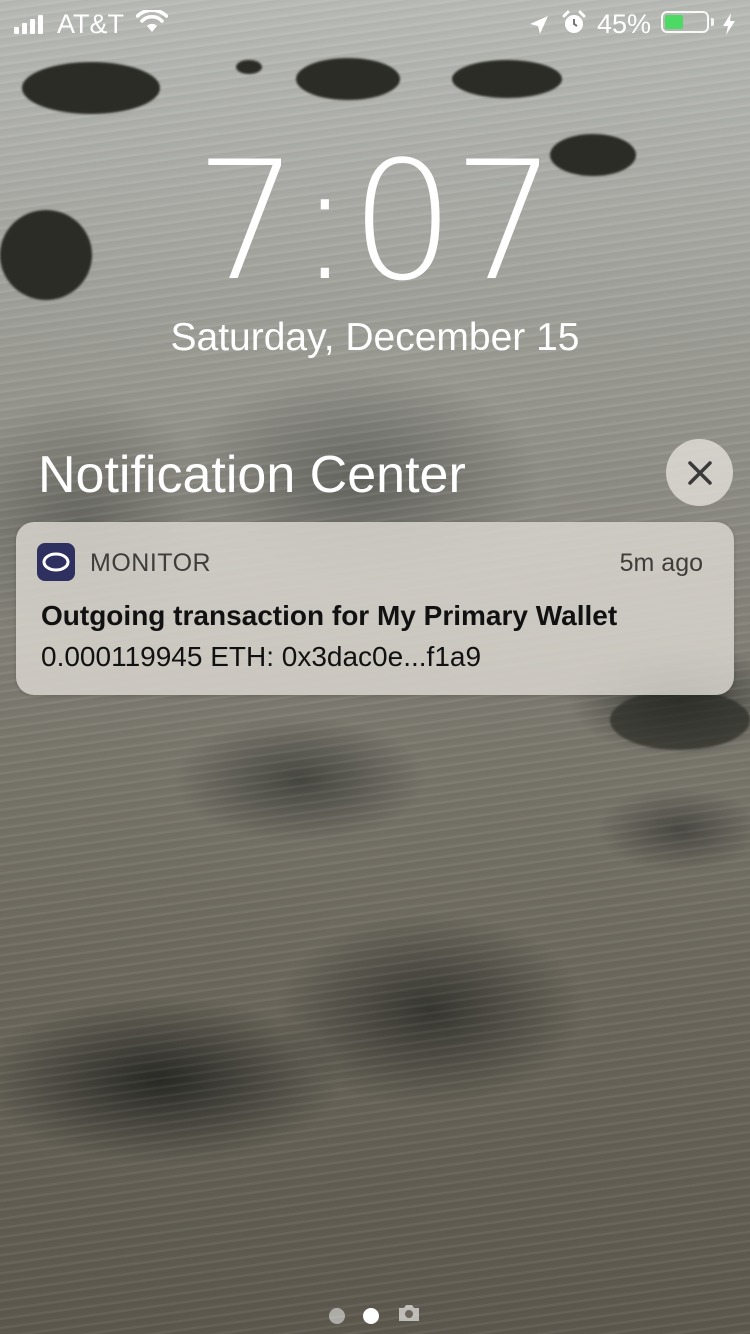  What do you see at coordinates (152, 24) in the screenshot?
I see `wifi-icon` at bounding box center [152, 24].